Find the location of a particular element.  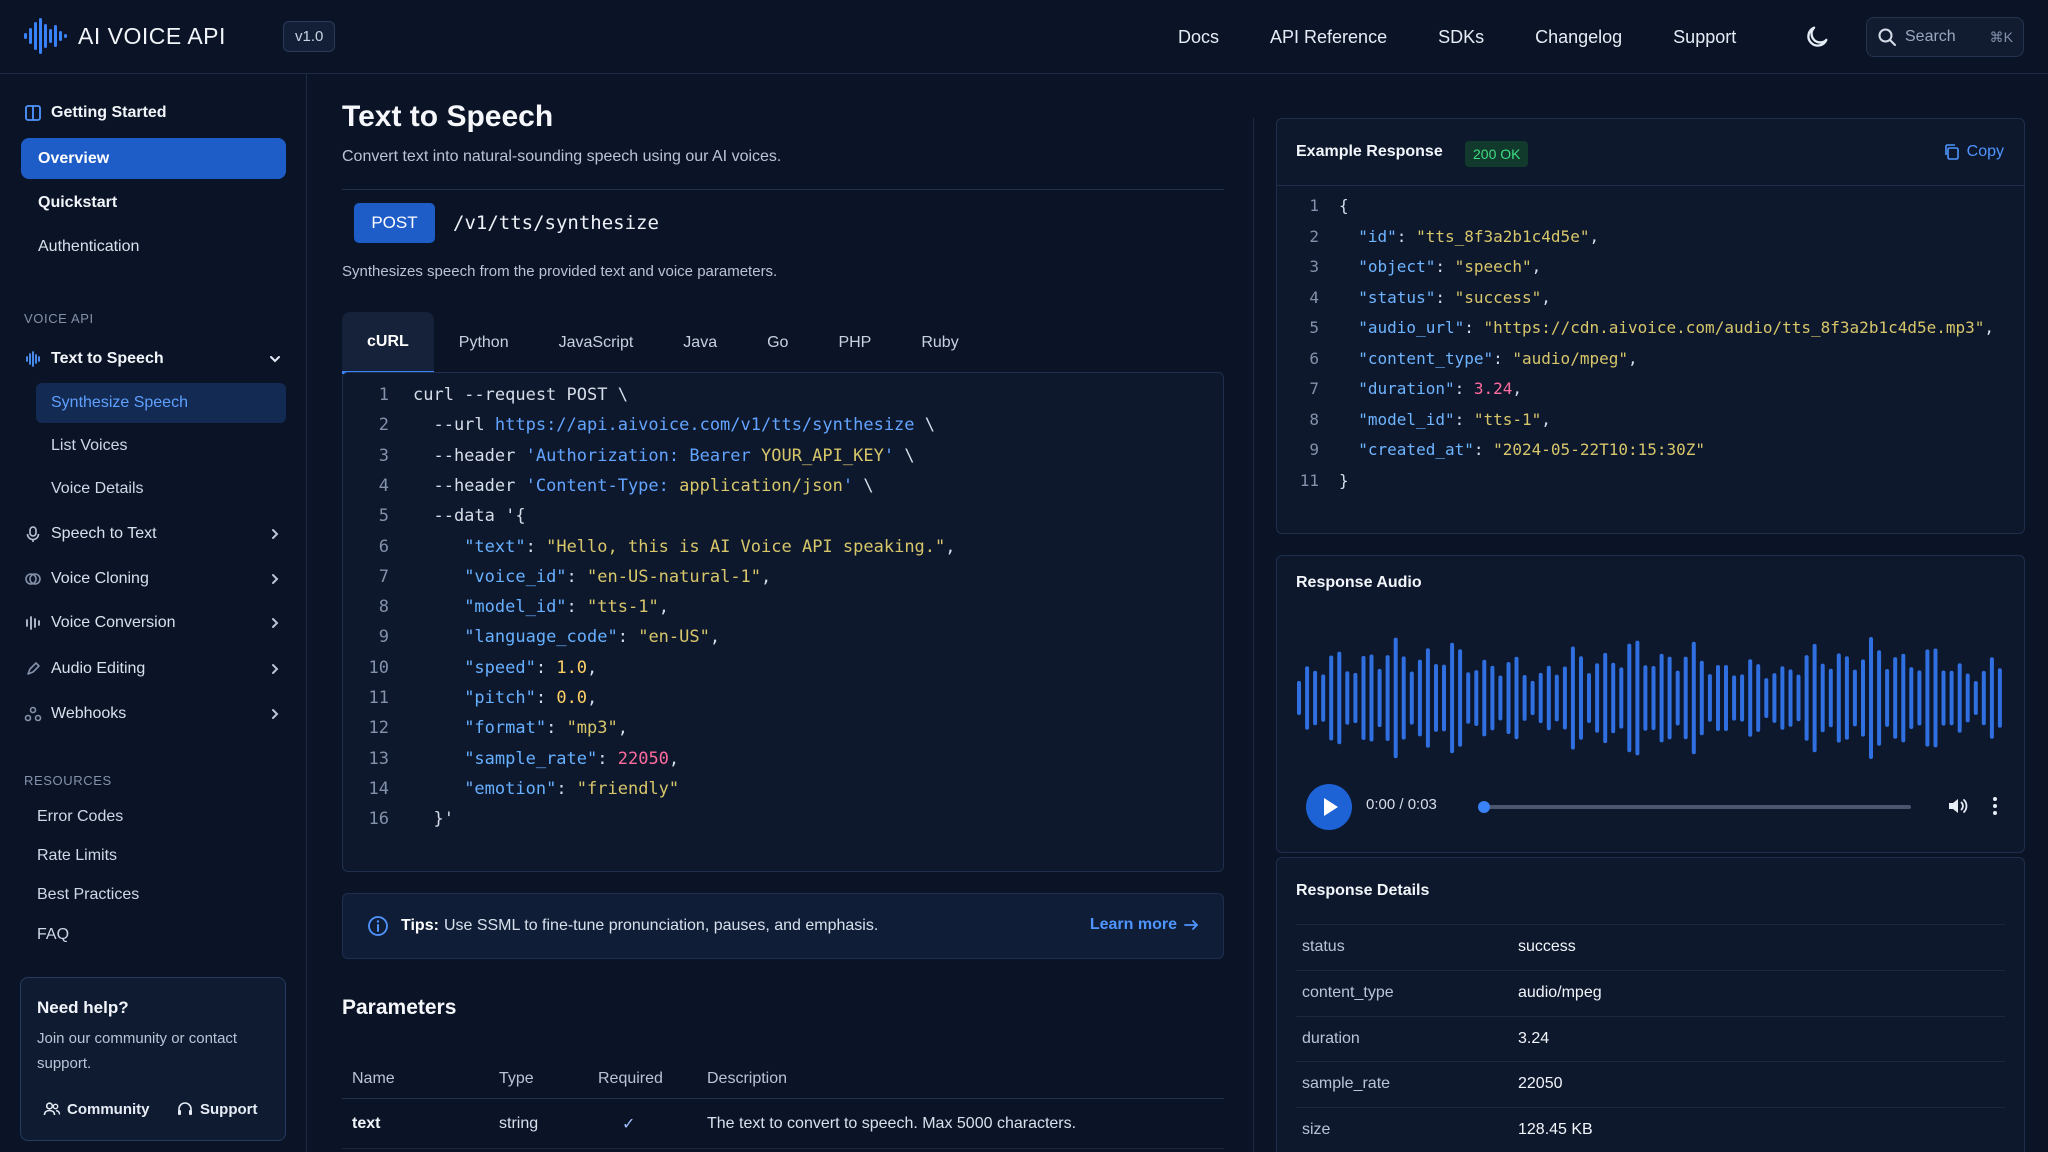

sidebar-item-best-practices: Best Practices is located at coordinates (88, 895).